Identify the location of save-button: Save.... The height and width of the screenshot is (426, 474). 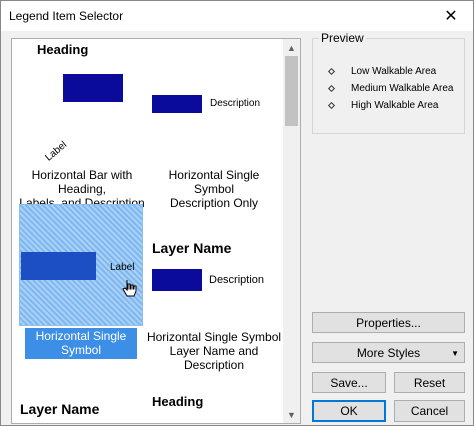
(349, 382).